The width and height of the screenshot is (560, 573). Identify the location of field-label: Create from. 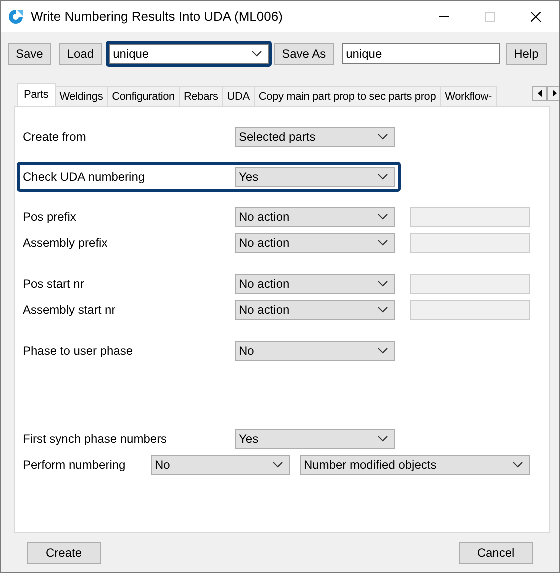
(55, 137).